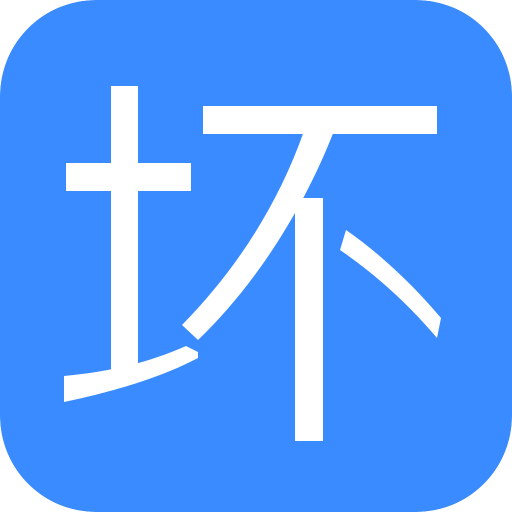 The width and height of the screenshot is (512, 512). Describe the element at coordinates (309, 319) in the screenshot. I see `stroke-bu-vertical` at that location.